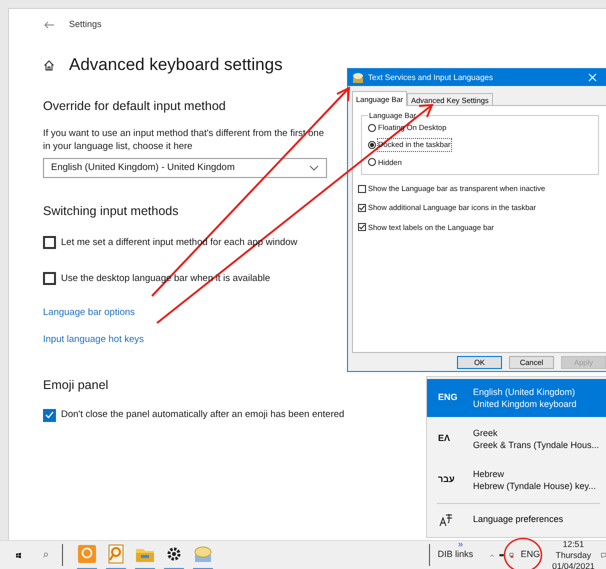 The height and width of the screenshot is (569, 606). What do you see at coordinates (573, 544) in the screenshot?
I see `clock-time: 12:51` at bounding box center [573, 544].